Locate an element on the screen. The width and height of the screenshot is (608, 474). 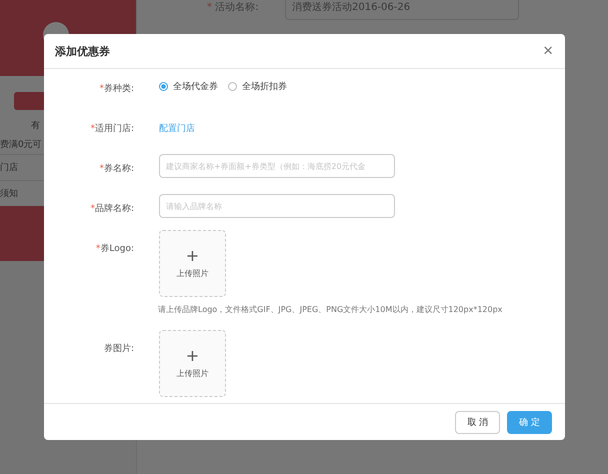
form-label: 券图片: is located at coordinates (119, 349).